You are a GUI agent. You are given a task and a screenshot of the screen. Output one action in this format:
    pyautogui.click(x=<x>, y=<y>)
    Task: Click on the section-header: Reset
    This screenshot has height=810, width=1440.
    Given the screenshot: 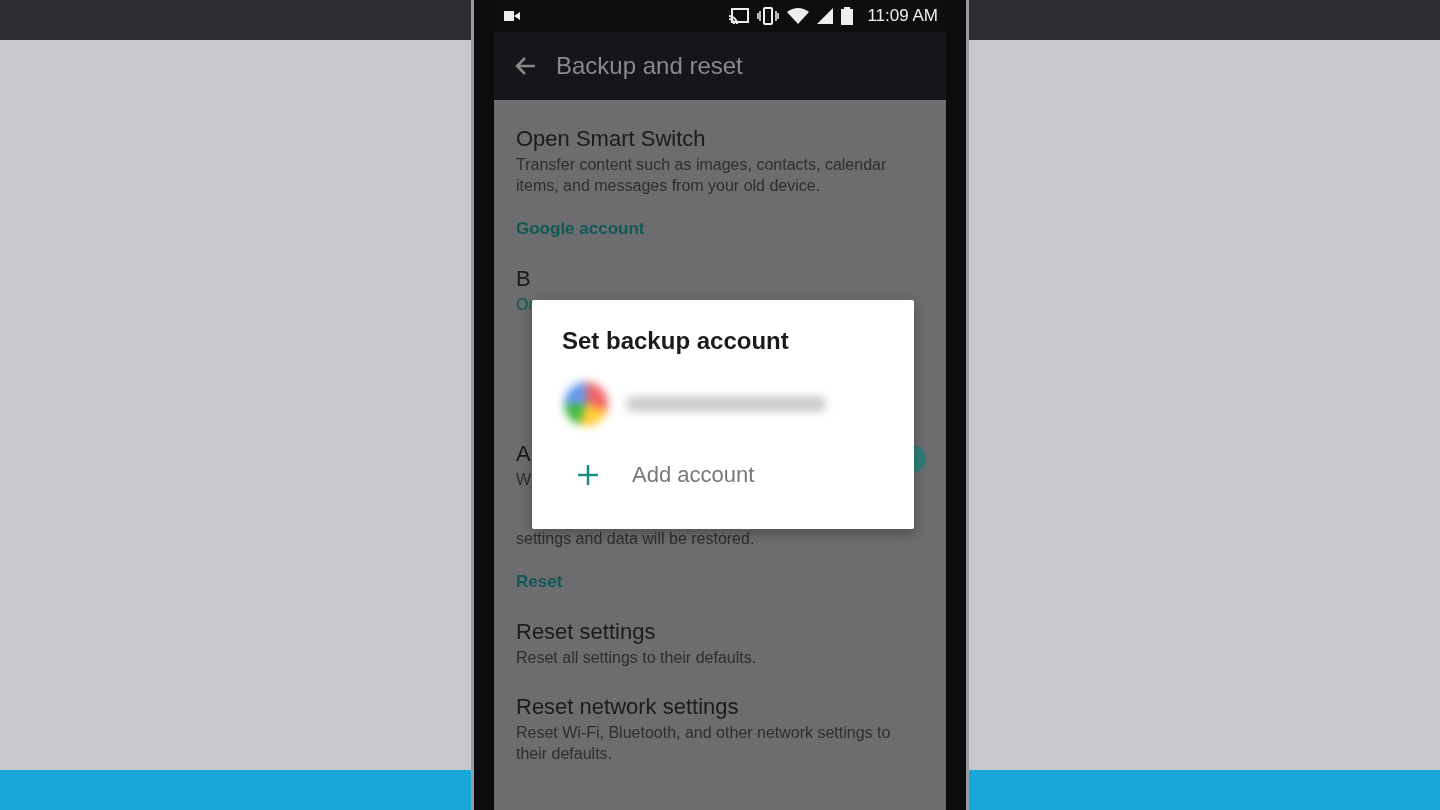 What is the action you would take?
    pyautogui.click(x=540, y=582)
    